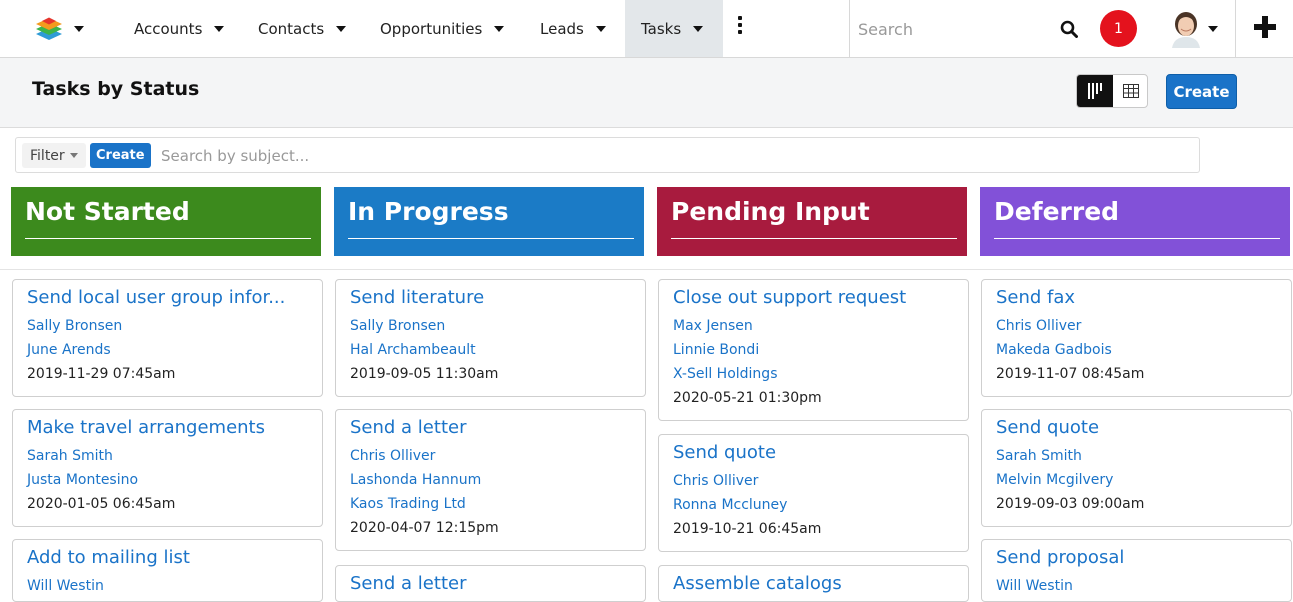  I want to click on task-related-link: Linnie Bondi, so click(813, 350).